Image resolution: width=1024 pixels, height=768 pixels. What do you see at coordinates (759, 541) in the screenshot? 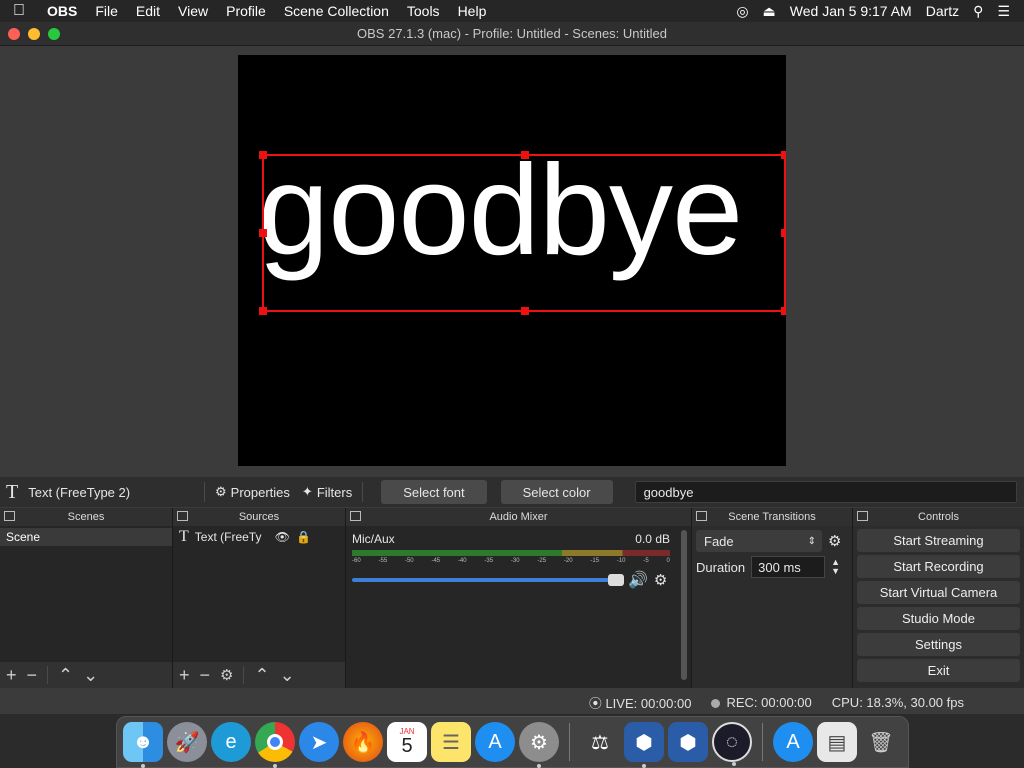
I see `transition-type-select: Fade ⇕` at bounding box center [759, 541].